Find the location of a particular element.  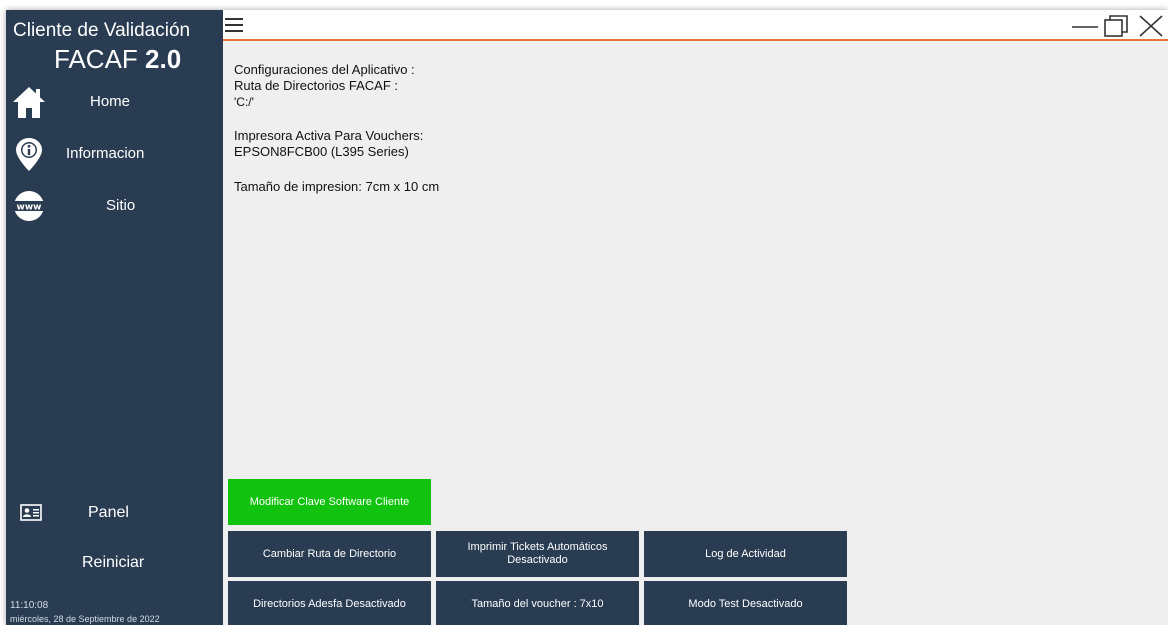

window-controls is located at coordinates (1118, 26).